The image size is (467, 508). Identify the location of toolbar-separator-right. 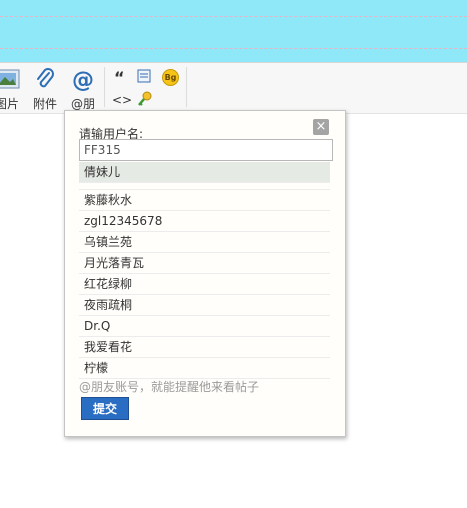
(186, 87).